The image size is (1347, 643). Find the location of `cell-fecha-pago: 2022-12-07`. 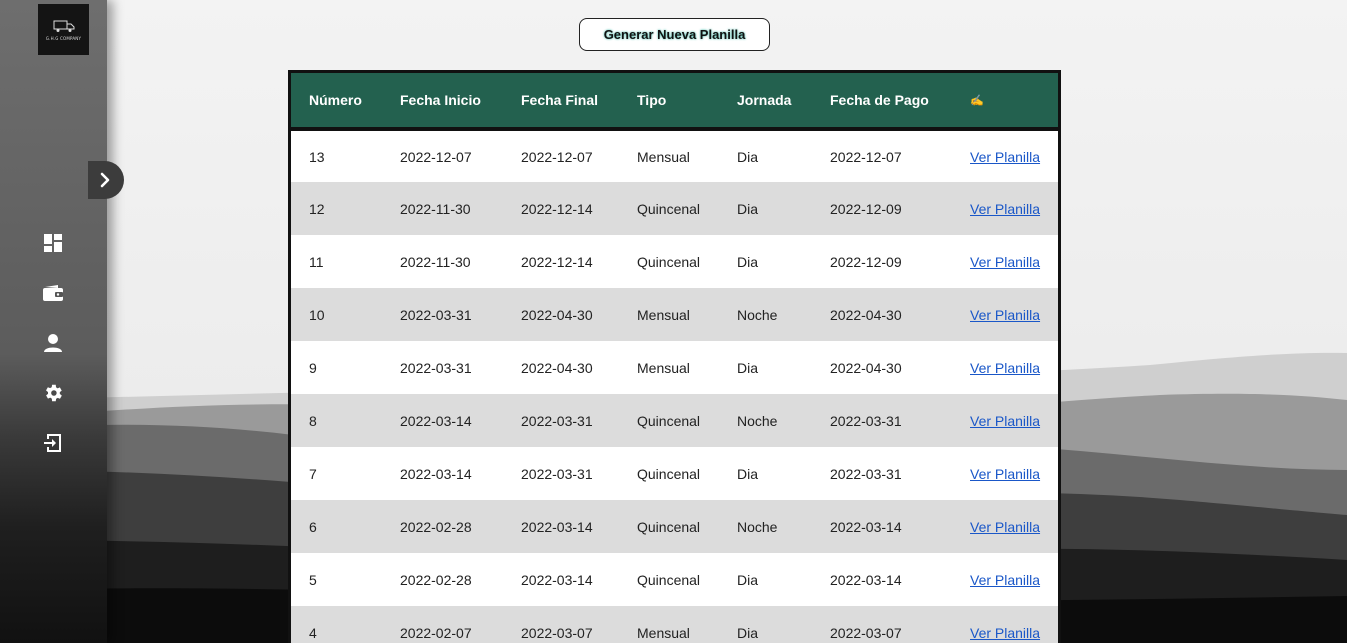

cell-fecha-pago: 2022-12-07 is located at coordinates (866, 156).